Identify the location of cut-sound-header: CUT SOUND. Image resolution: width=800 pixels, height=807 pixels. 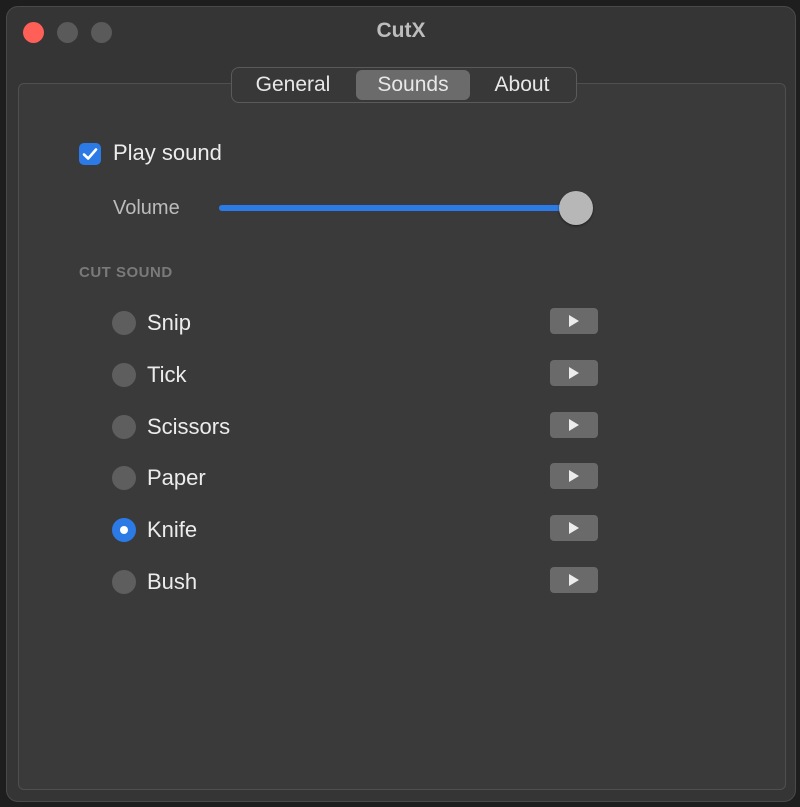
(126, 272).